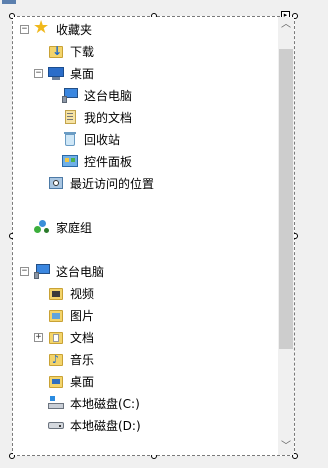 The image size is (328, 468). I want to click on expand-toggle: +, so click(38, 337).